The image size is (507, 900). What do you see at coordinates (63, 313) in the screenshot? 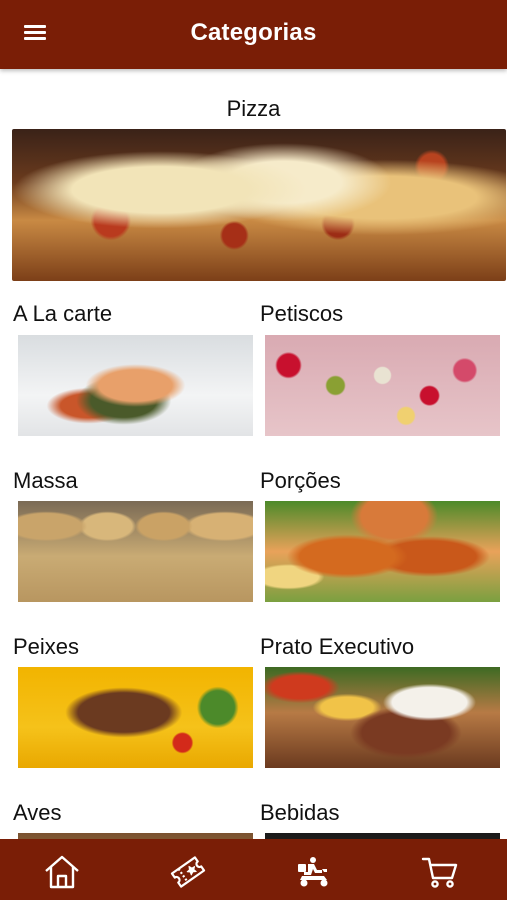
I see `category-title-a-la-carte: A La carte` at bounding box center [63, 313].